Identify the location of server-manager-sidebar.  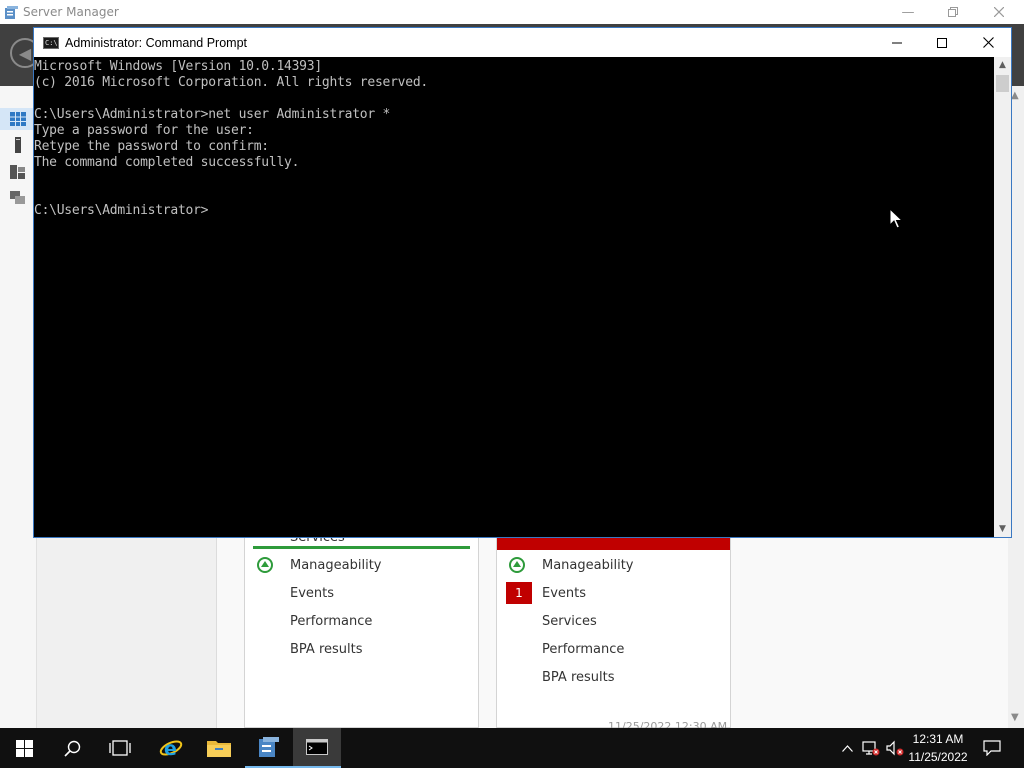
(18, 407).